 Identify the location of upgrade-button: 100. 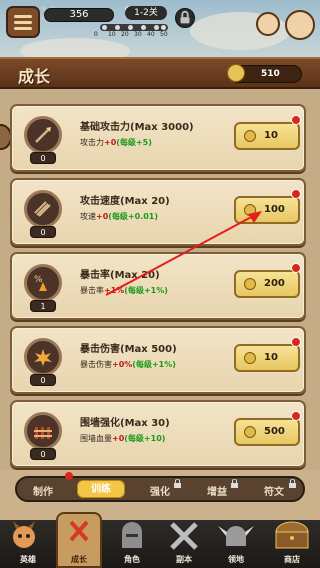
(267, 210).